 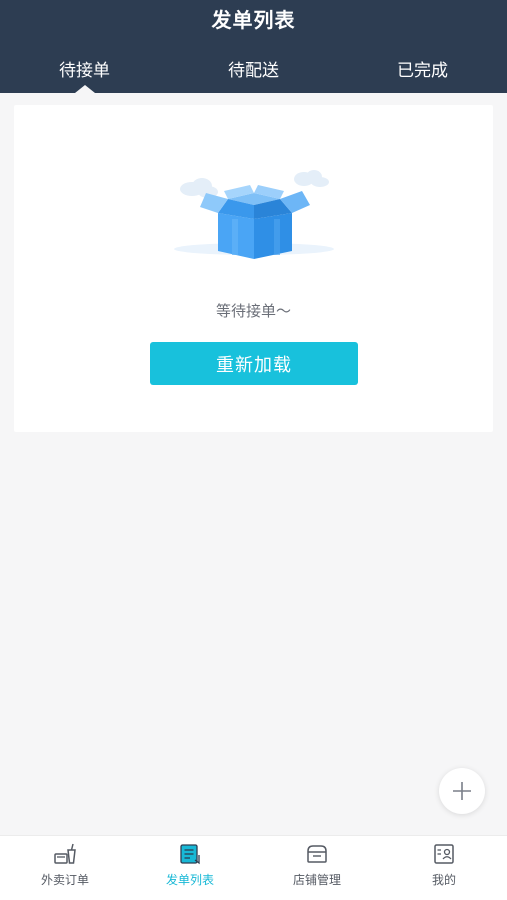 What do you see at coordinates (85, 89) in the screenshot?
I see `active-tab-indicator` at bounding box center [85, 89].